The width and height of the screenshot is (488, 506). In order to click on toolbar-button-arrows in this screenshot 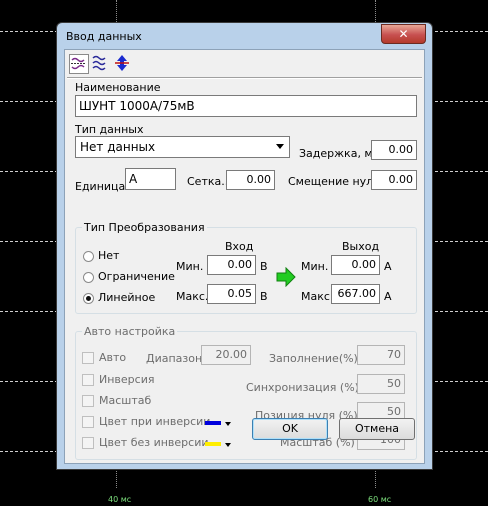, I will do `click(123, 64)`.